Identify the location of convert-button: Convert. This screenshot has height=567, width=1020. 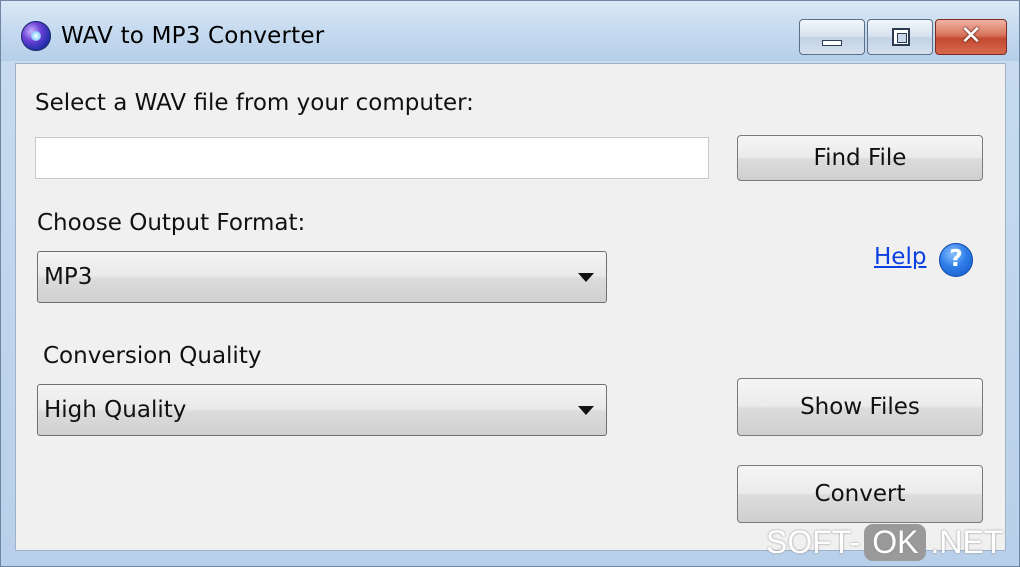
(860, 494).